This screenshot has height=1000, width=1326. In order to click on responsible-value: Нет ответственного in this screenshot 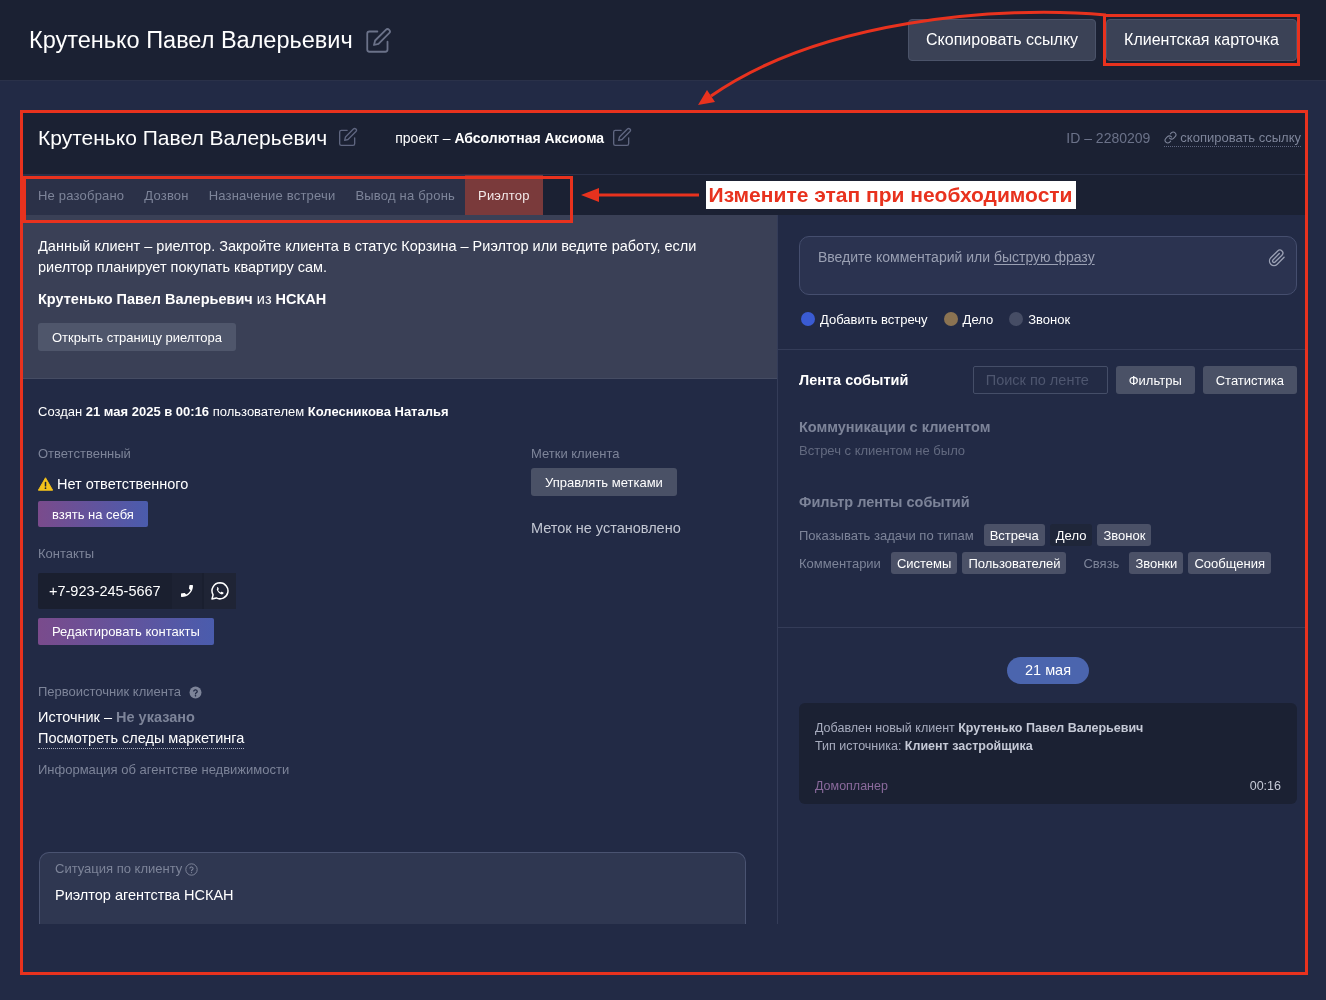, I will do `click(123, 484)`.